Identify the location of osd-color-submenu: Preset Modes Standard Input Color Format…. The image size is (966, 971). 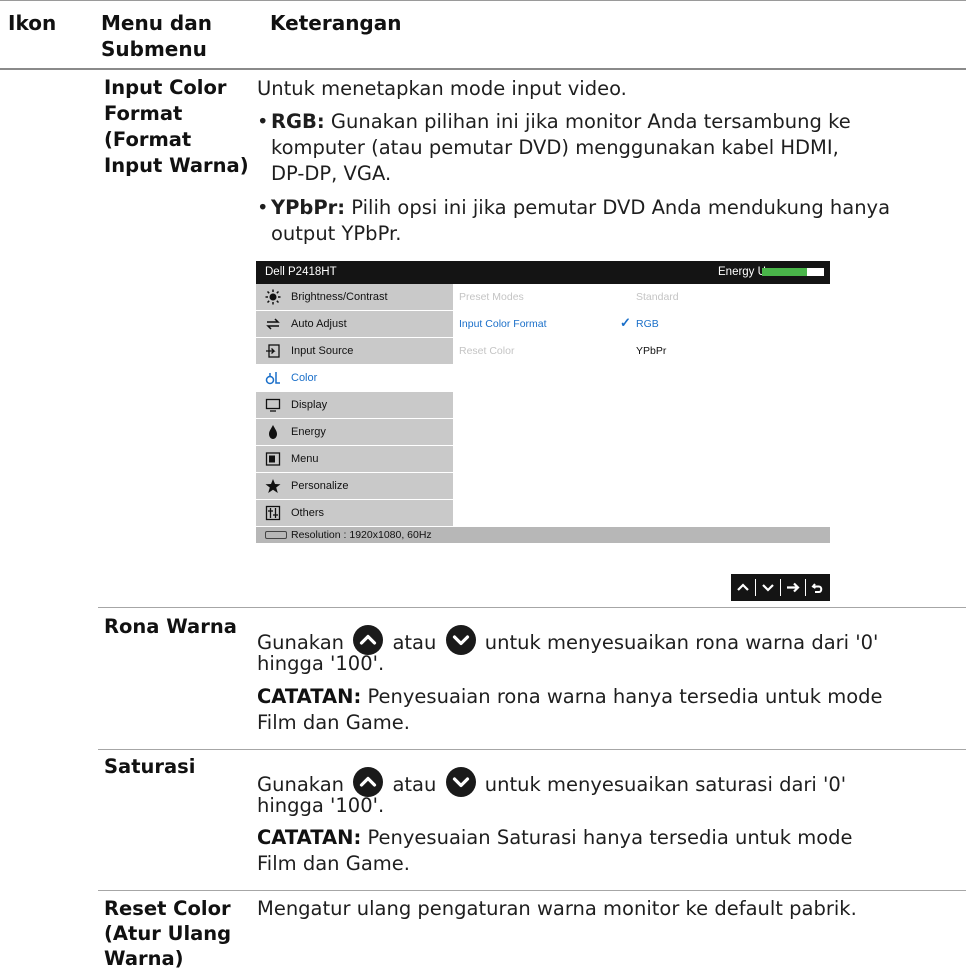
(642, 405).